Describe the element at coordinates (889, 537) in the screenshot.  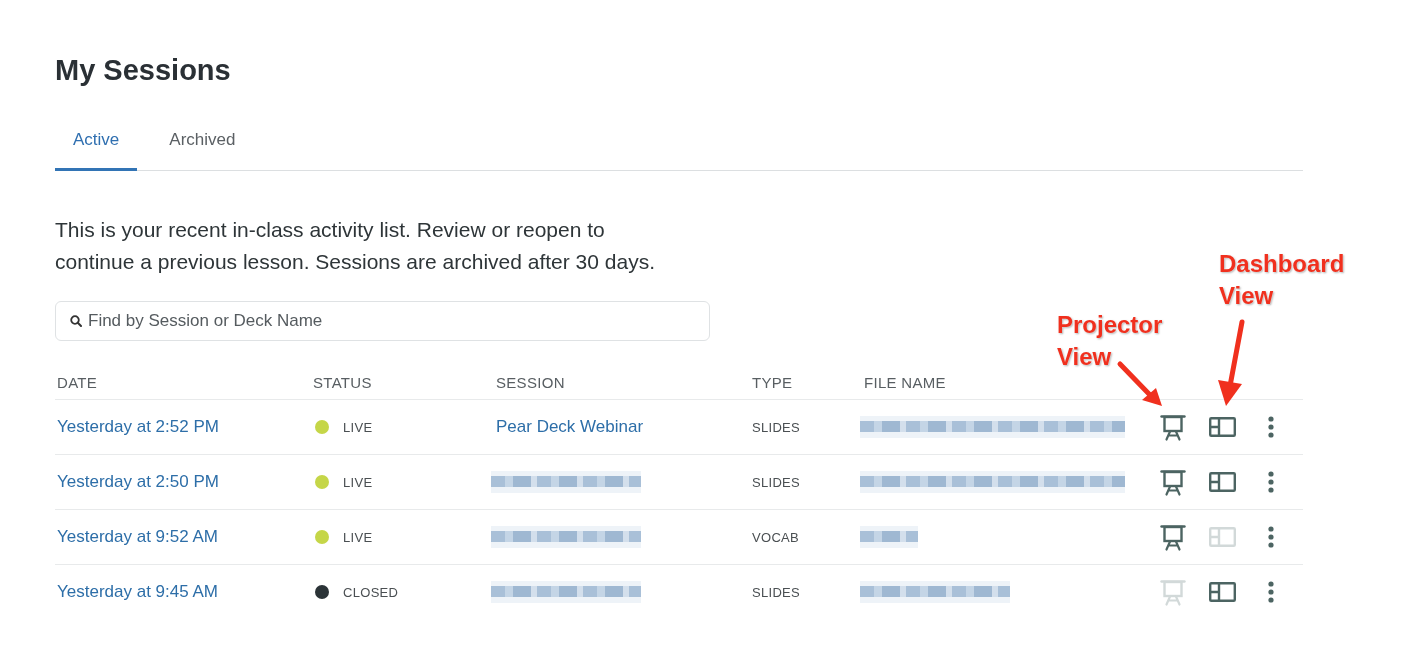
I see `blurred-text` at that location.